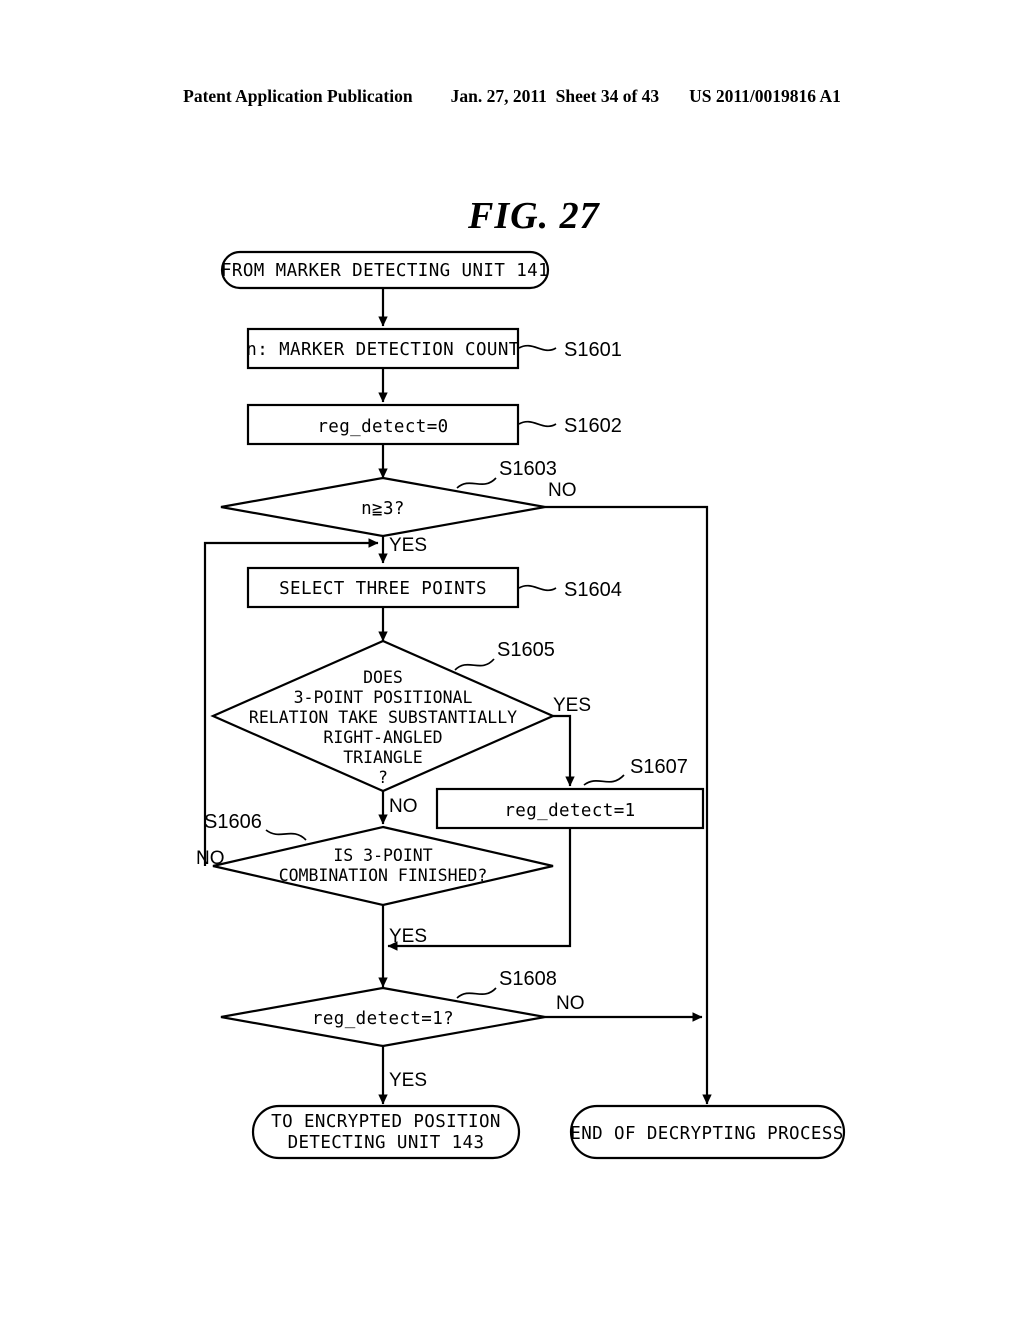 This screenshot has width=1024, height=1320. Describe the element at coordinates (528, 979) in the screenshot. I see `step-label-s1608: S1608` at that location.